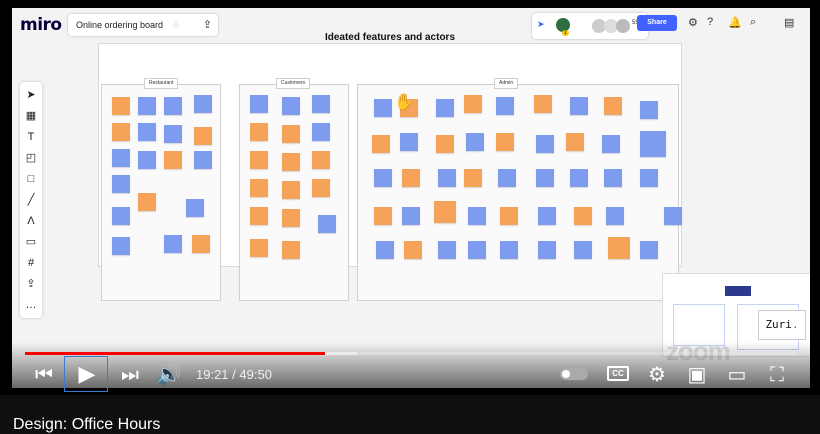  What do you see at coordinates (31, 137) in the screenshot?
I see `text-icon: T` at bounding box center [31, 137].